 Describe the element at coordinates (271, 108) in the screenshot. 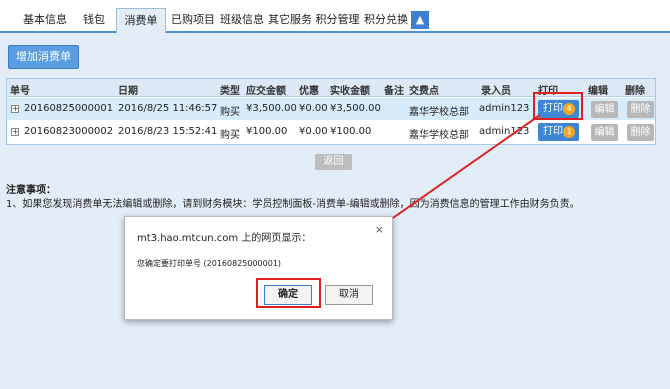

I see `cell-due: ¥3,500.00` at that location.